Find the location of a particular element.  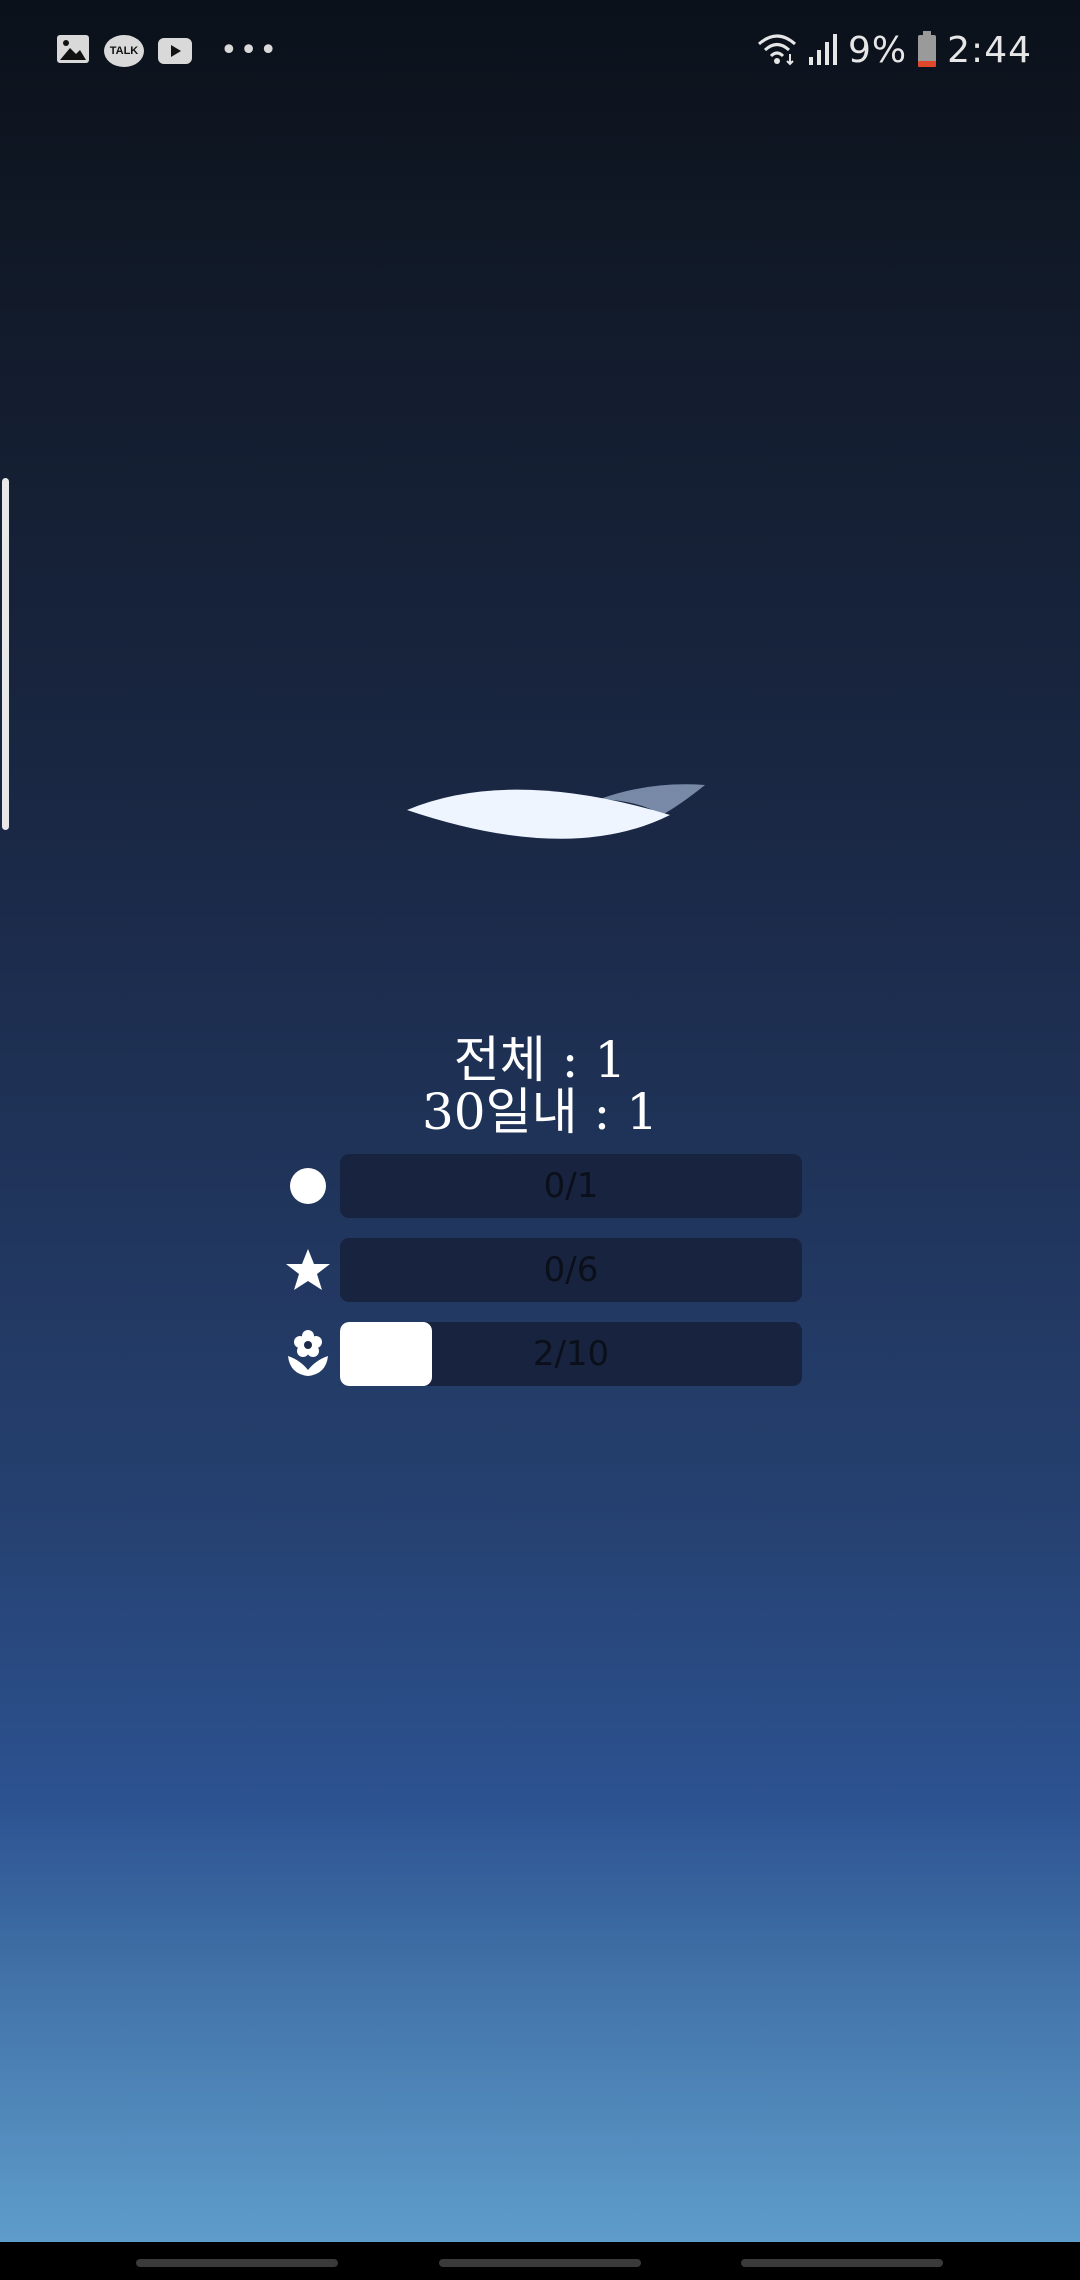

youtube-icon is located at coordinates (175, 51).